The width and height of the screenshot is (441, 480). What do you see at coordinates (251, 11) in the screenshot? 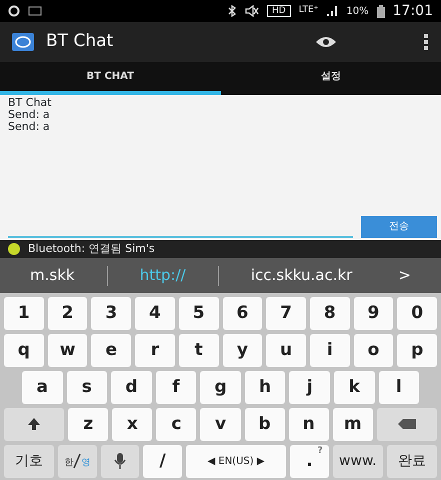
I see `mute-icon` at bounding box center [251, 11].